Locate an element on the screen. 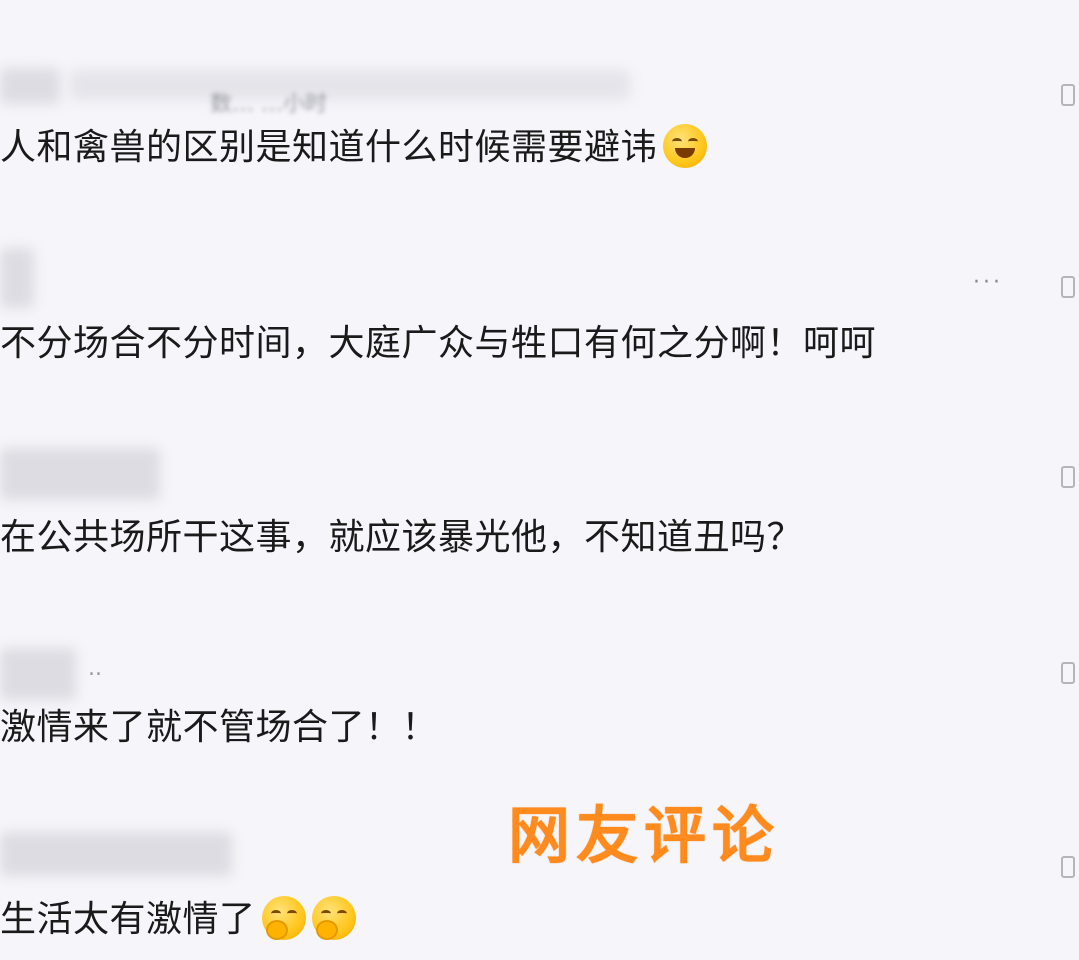  comment-text-content: 在公共场所干这事，就应该暴光他，不知道丑吗？ is located at coordinates (402, 537).